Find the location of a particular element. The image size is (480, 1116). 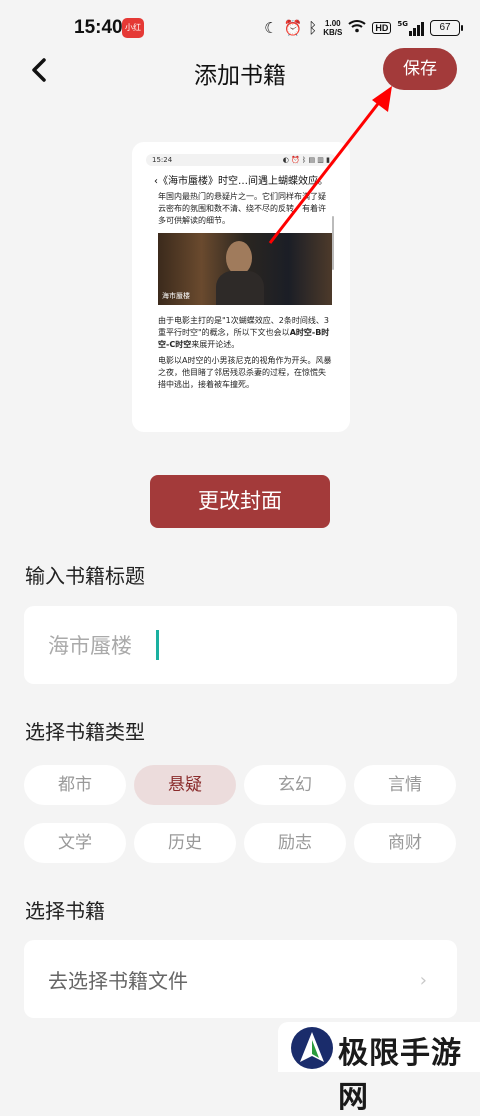

select-file-row: 去选择书籍文件 › is located at coordinates (240, 979).